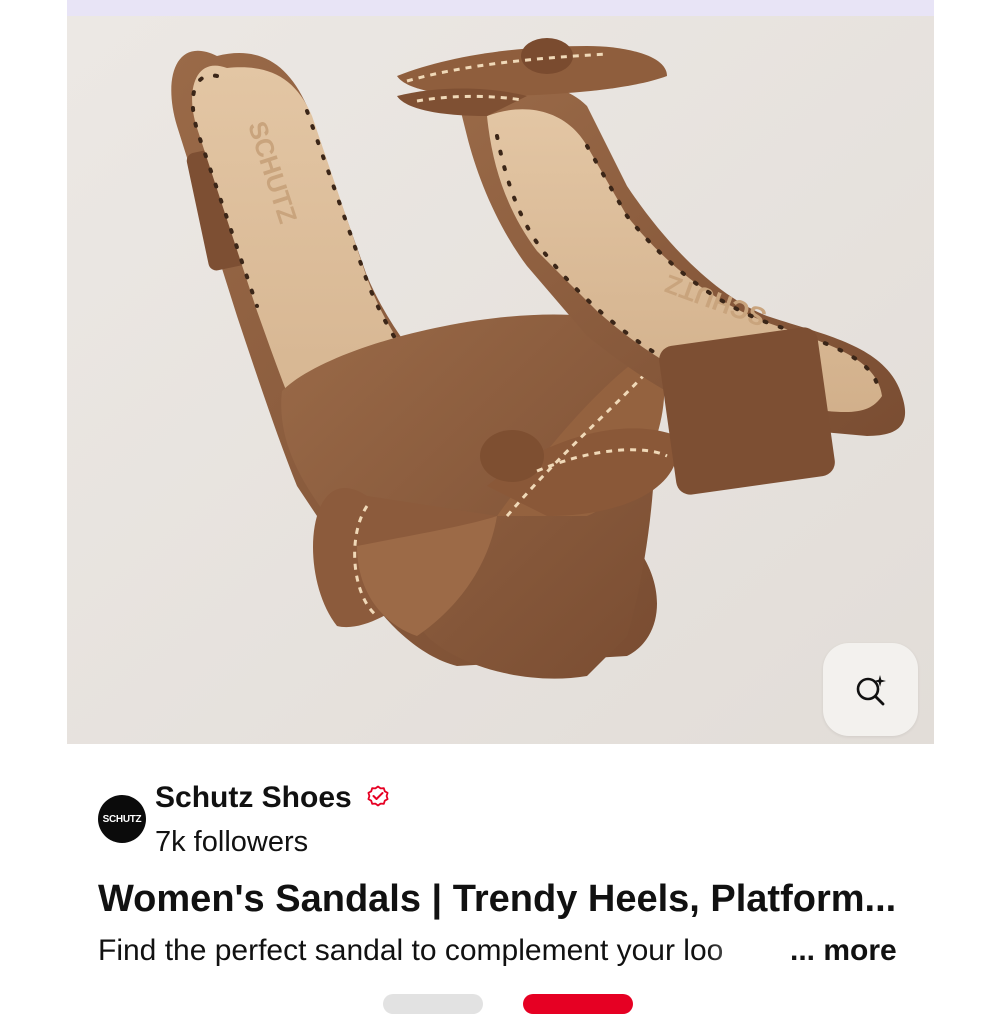 The image size is (1000, 1014). Describe the element at coordinates (433, 1004) in the screenshot. I see `secondary-action-button` at that location.